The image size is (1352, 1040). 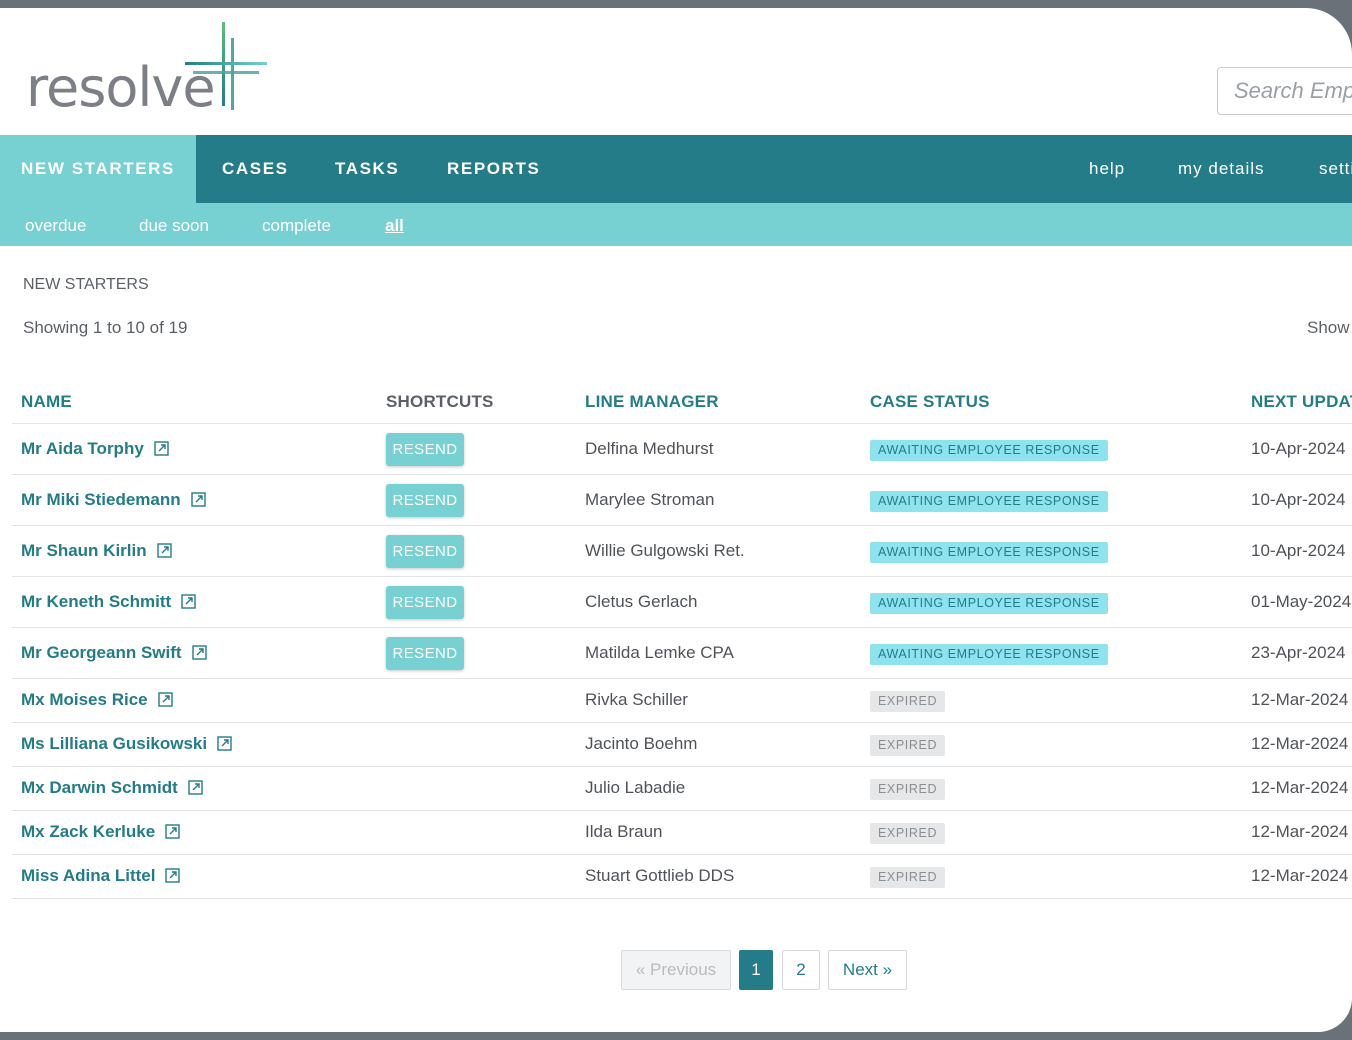 I want to click on line-manager: Ilda Braun, so click(x=624, y=831).